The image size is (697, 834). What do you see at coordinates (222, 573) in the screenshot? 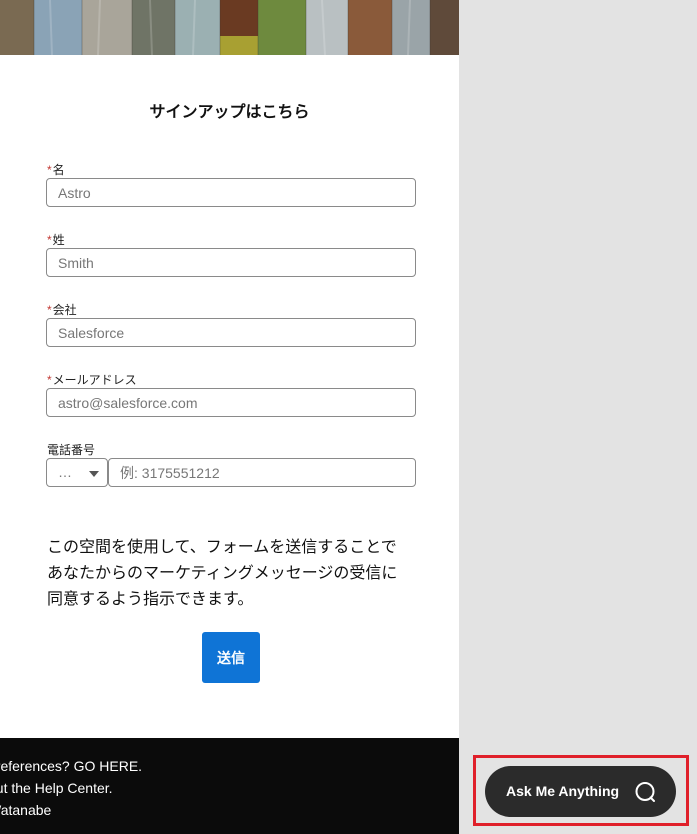
I see `consent-line: あなたからのマーケティングメッセージの受信に` at bounding box center [222, 573].